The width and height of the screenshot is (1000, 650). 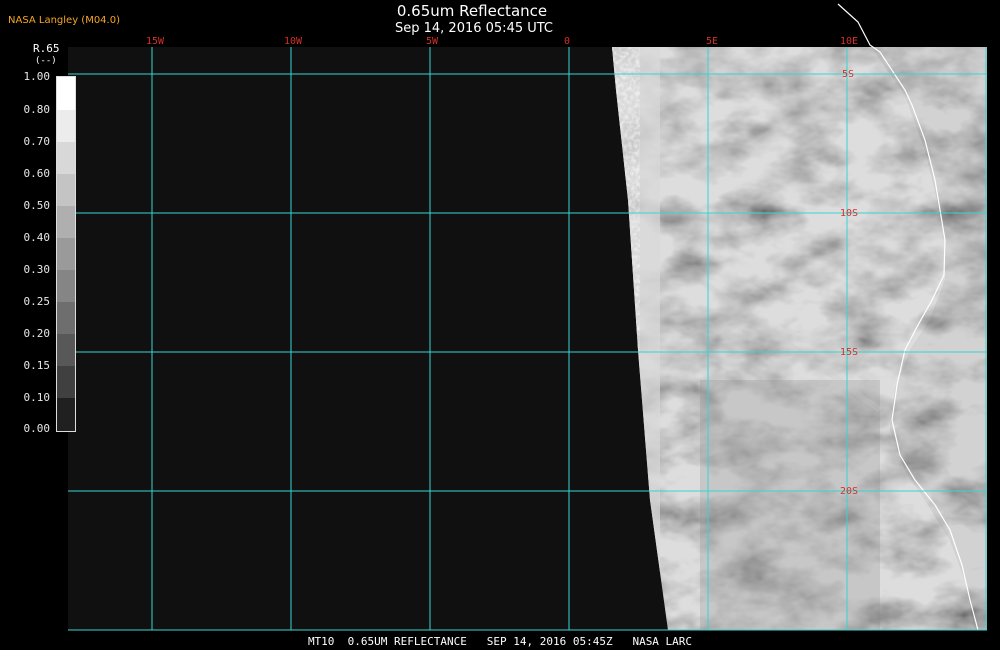 I want to click on colorbar-tick-label: 0.80, so click(x=37, y=109).